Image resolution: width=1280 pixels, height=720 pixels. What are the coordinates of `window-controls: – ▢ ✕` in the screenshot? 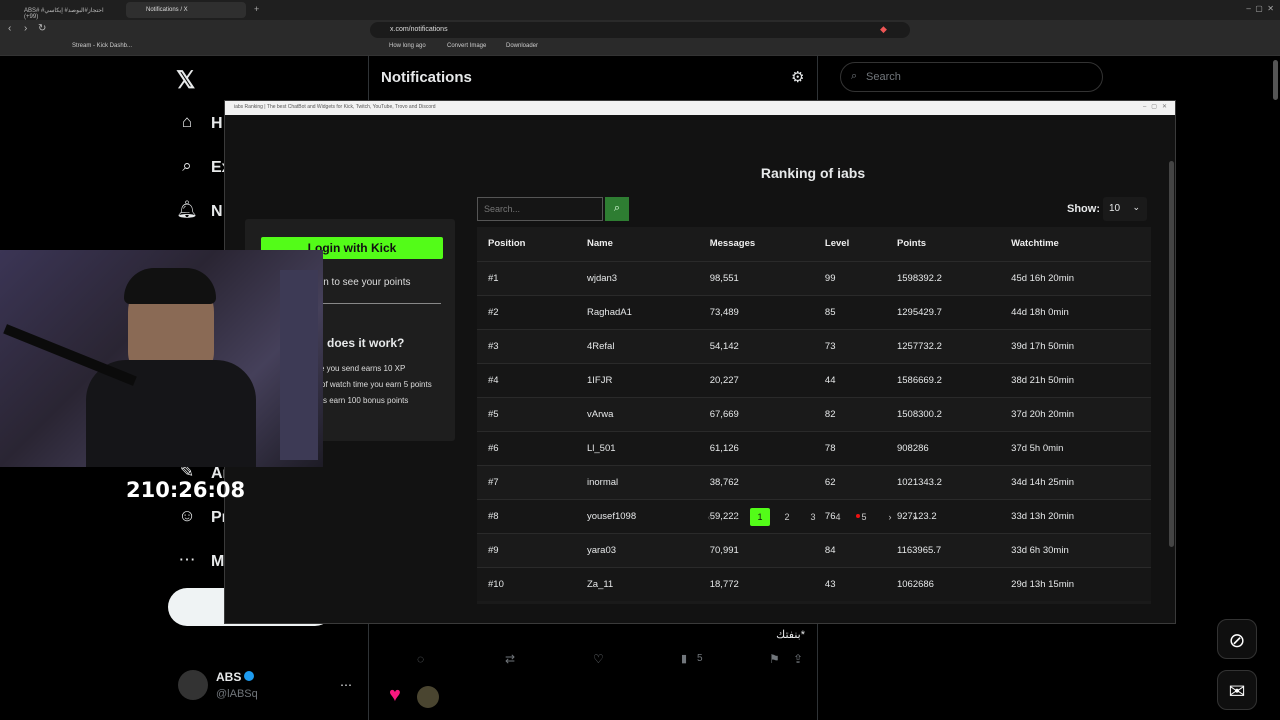 It's located at (1260, 8).